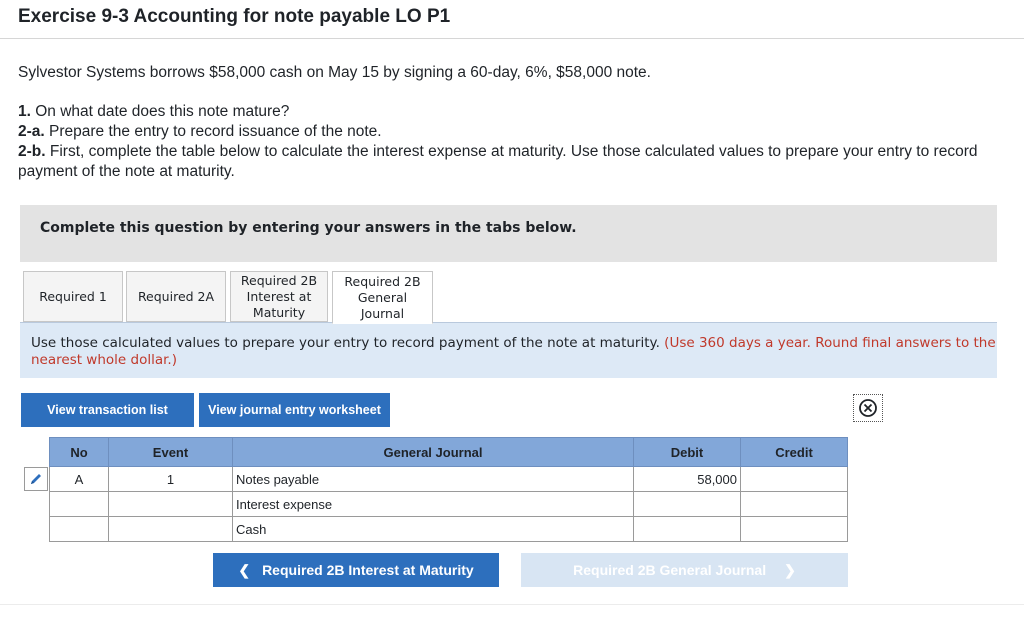 The image size is (1024, 620). Describe the element at coordinates (790, 569) in the screenshot. I see `chevron-right-icon: ❯` at that location.